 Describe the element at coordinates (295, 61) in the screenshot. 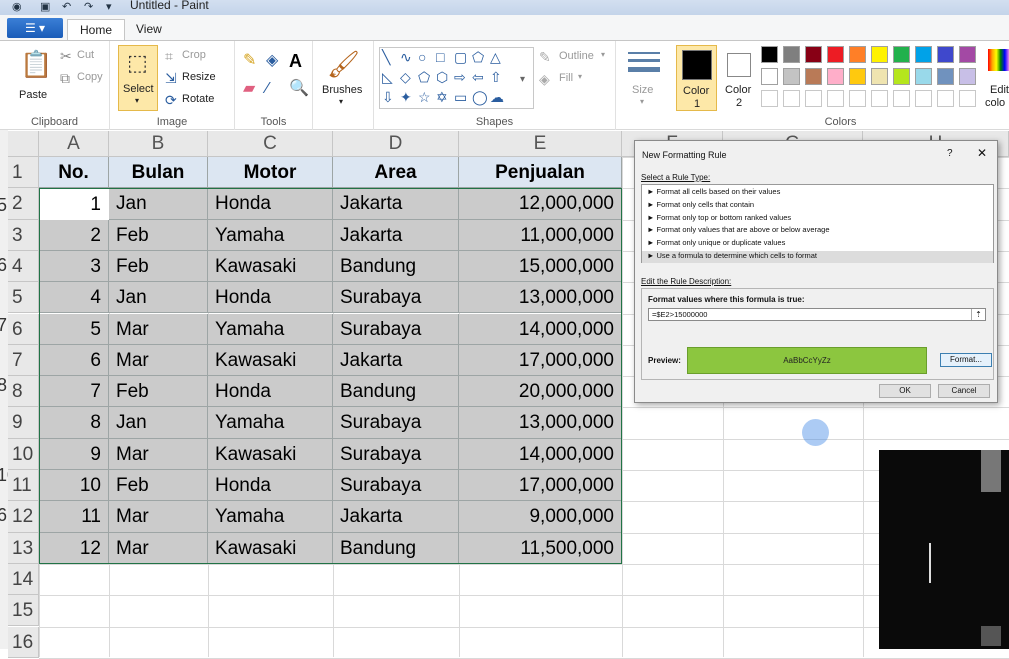

I see `text-tool-icon: A` at that location.